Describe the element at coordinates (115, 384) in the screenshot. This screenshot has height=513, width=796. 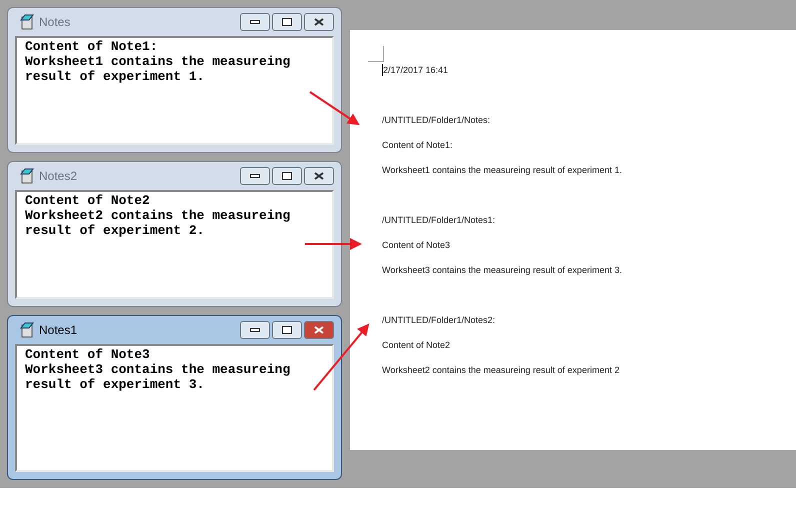
I see `note-line: result of experiment 3.` at that location.